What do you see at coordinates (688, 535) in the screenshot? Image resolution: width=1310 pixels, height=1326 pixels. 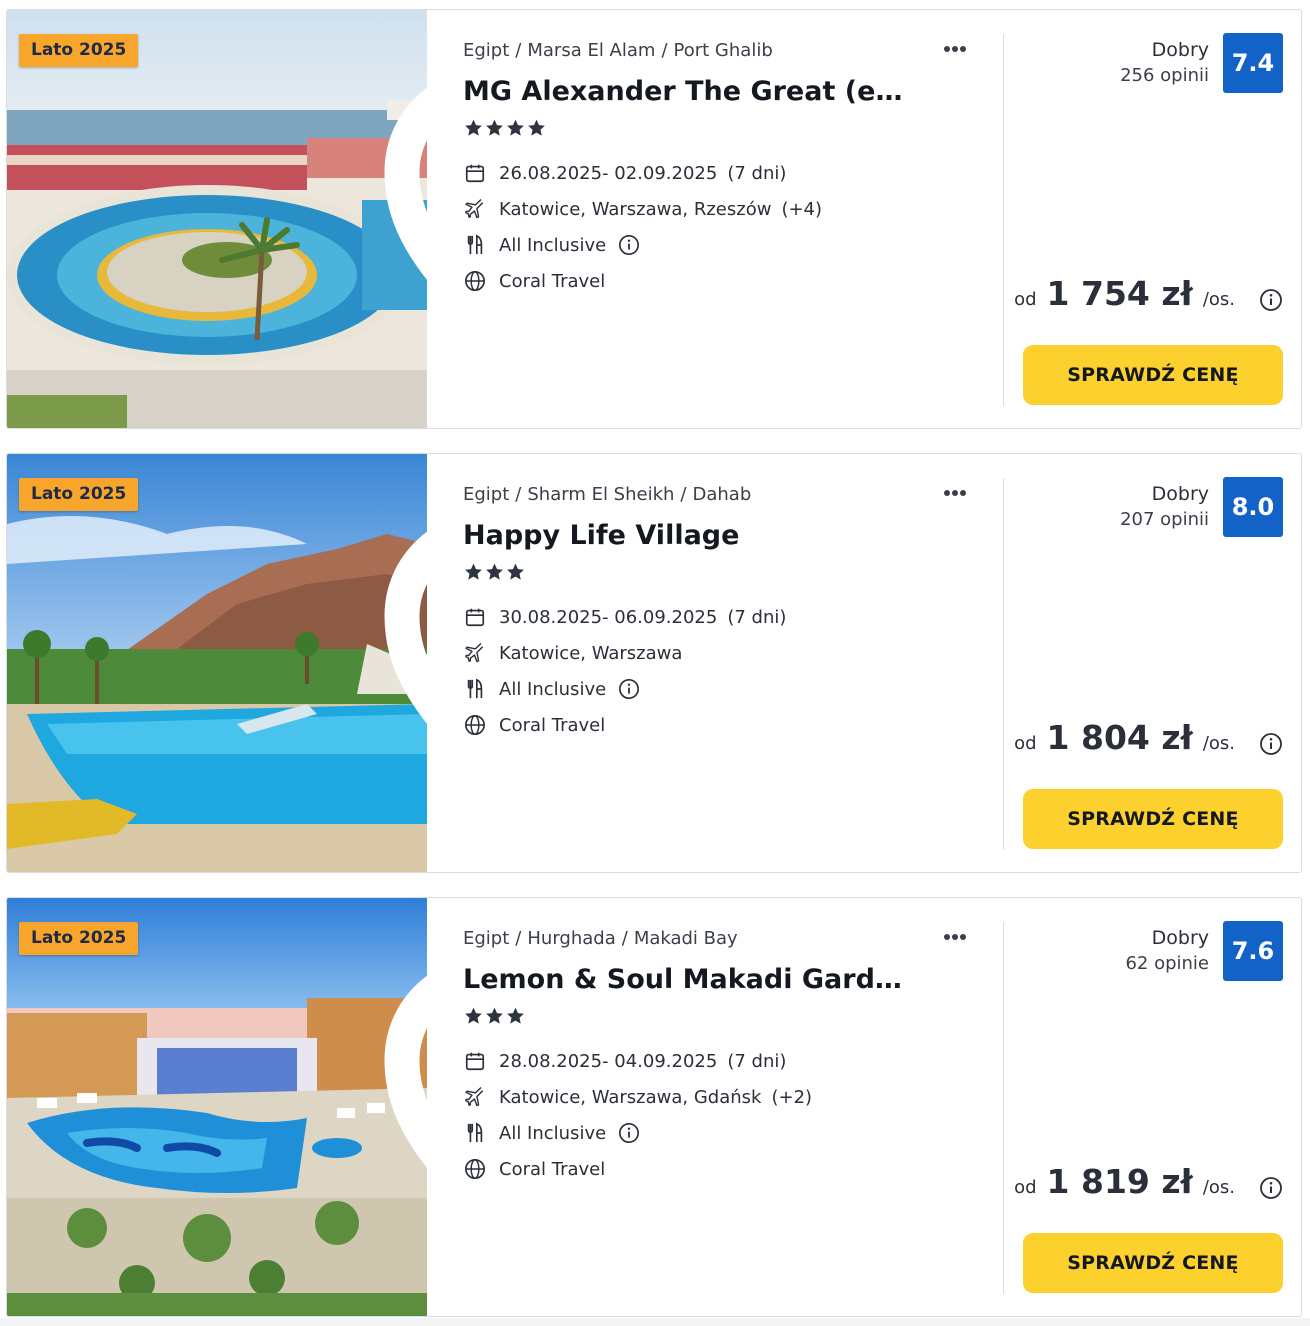 I see `hotel-title: Happy Life Village` at bounding box center [688, 535].